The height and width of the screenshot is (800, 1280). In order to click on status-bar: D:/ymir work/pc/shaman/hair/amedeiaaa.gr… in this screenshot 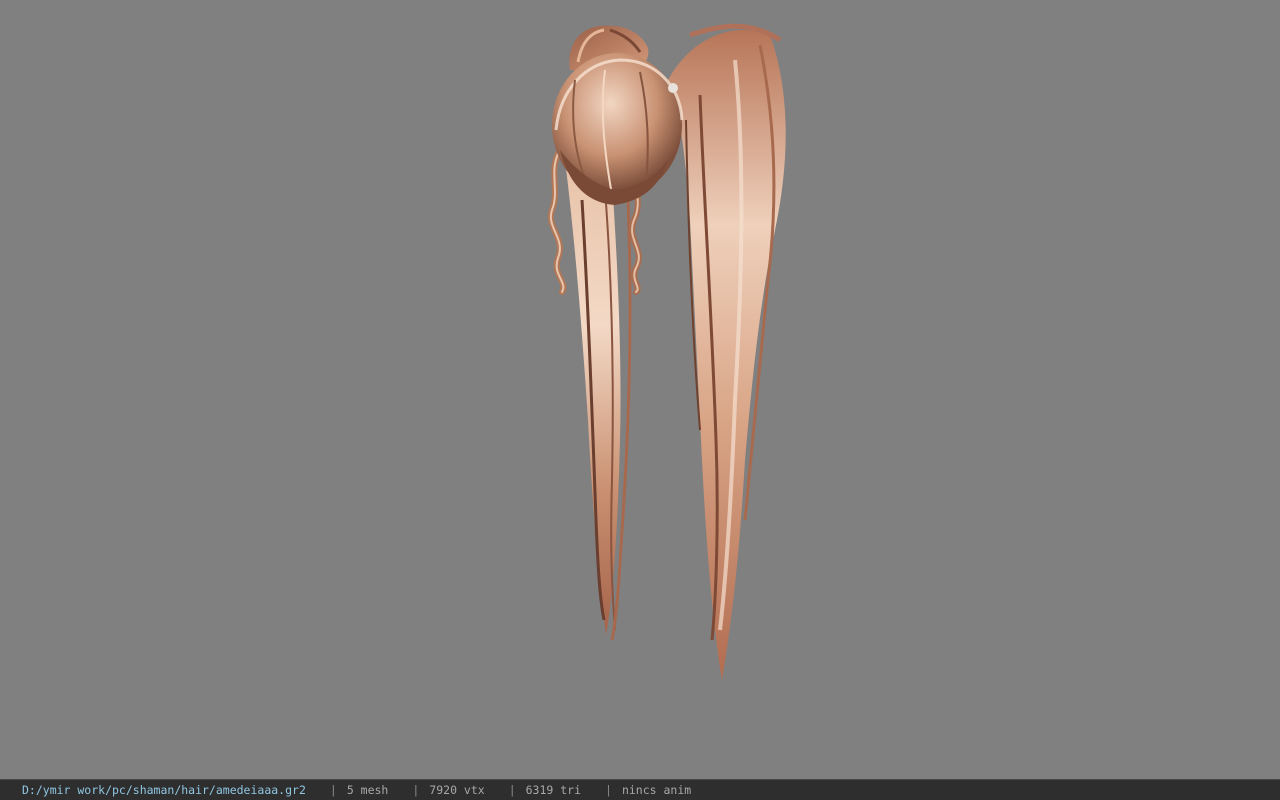, I will do `click(640, 789)`.